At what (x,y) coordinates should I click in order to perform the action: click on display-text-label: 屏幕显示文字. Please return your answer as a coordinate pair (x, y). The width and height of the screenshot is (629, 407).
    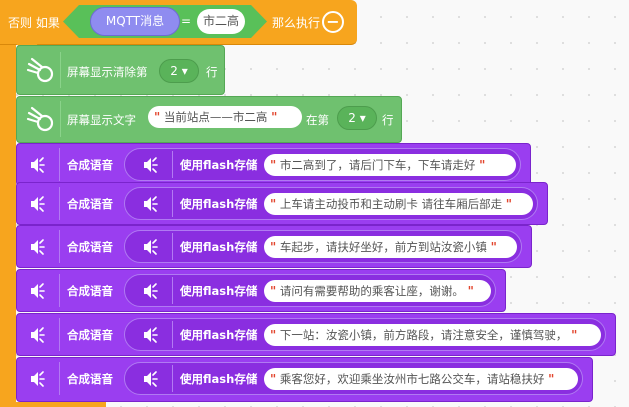
    Looking at the image, I should click on (101, 120).